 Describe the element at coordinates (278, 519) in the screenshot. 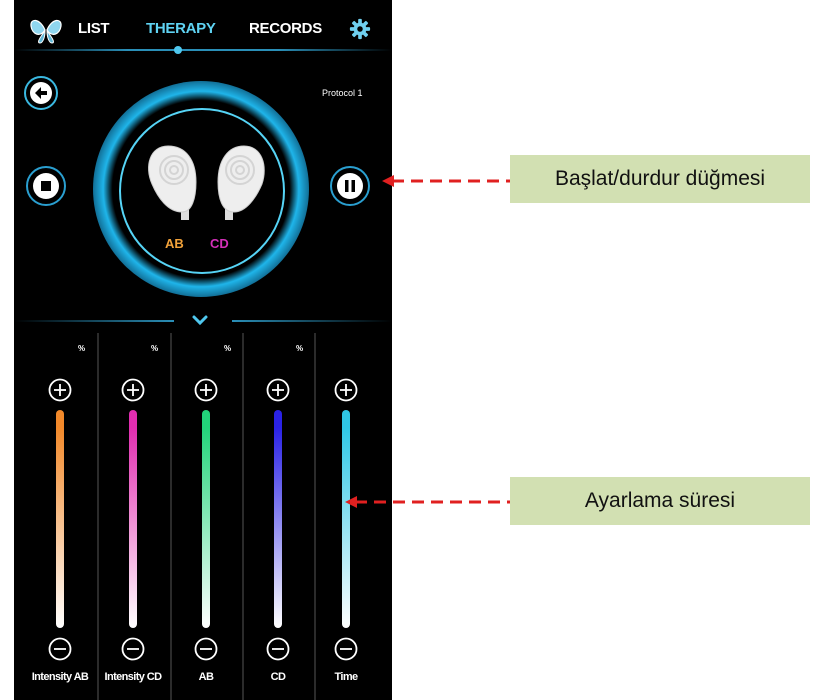

I see `slider-track-cd` at that location.